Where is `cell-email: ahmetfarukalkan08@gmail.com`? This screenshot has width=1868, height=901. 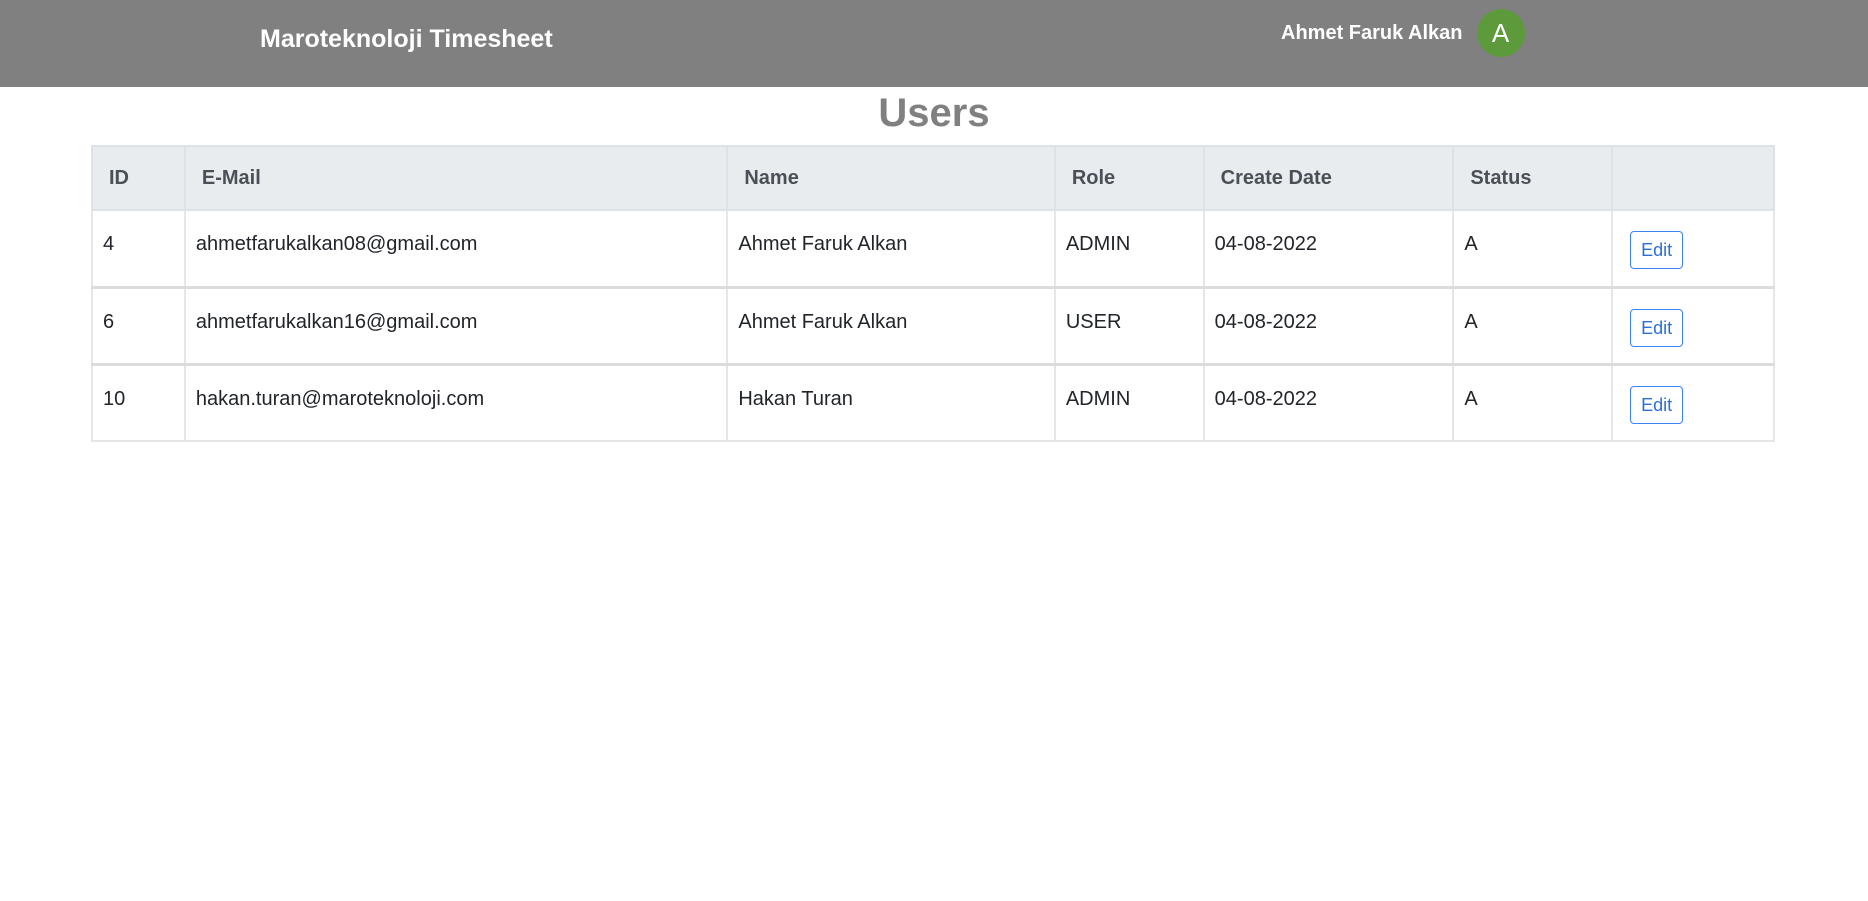 cell-email: ahmetfarukalkan08@gmail.com is located at coordinates (456, 248).